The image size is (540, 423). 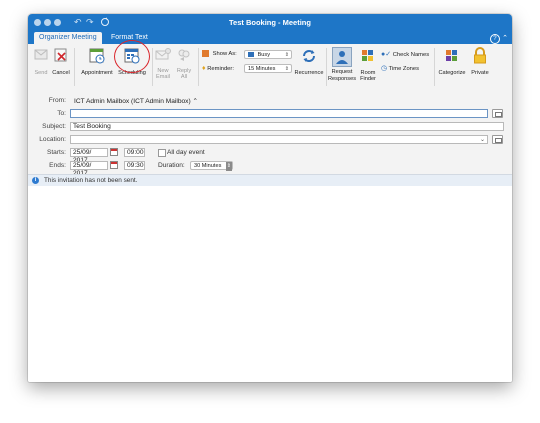 What do you see at coordinates (97, 57) in the screenshot?
I see `appointment-icon` at bounding box center [97, 57].